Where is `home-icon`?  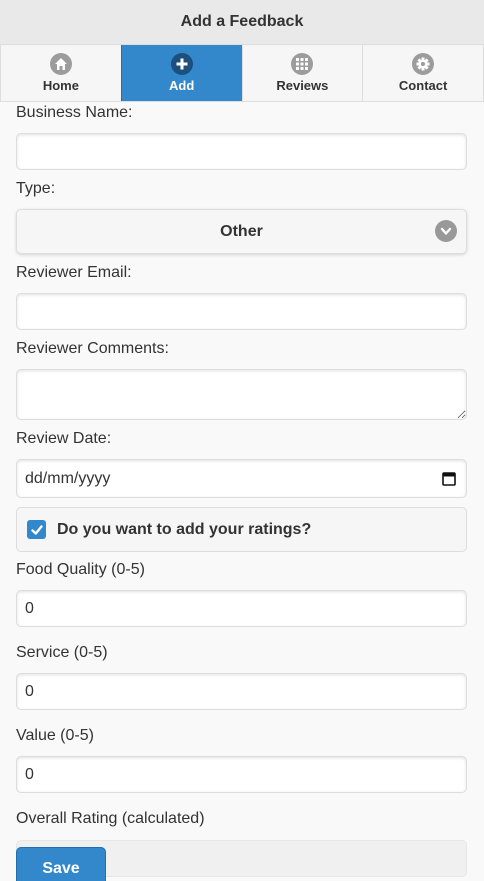 home-icon is located at coordinates (60, 64).